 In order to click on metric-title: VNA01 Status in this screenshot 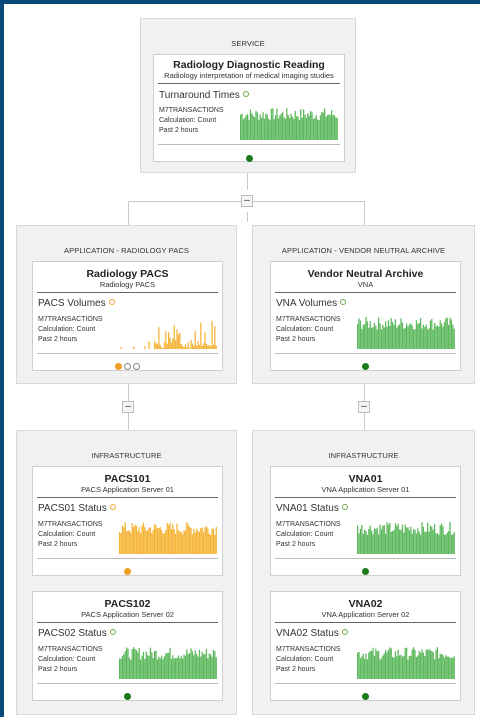, I will do `click(312, 508)`.